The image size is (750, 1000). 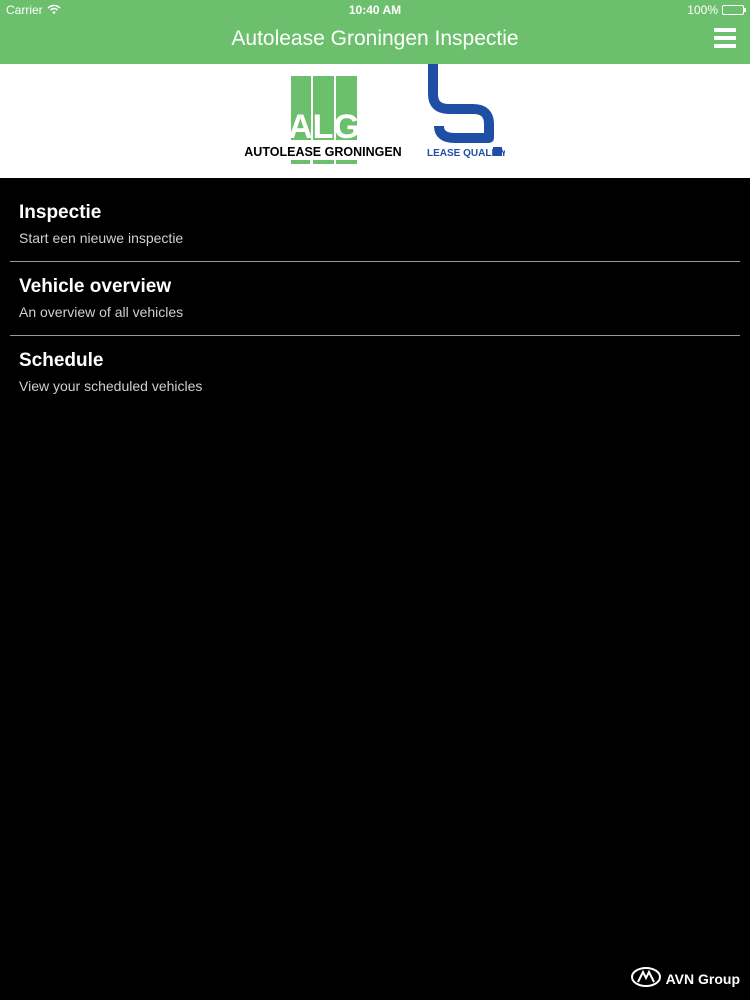 I want to click on status-time: 10:40 AM, so click(x=375, y=10).